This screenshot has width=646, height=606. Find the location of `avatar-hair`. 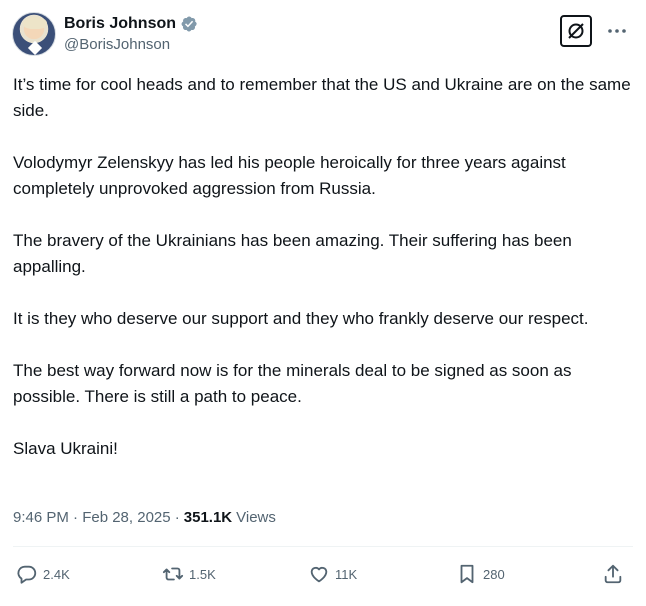

avatar-hair is located at coordinates (35, 23).